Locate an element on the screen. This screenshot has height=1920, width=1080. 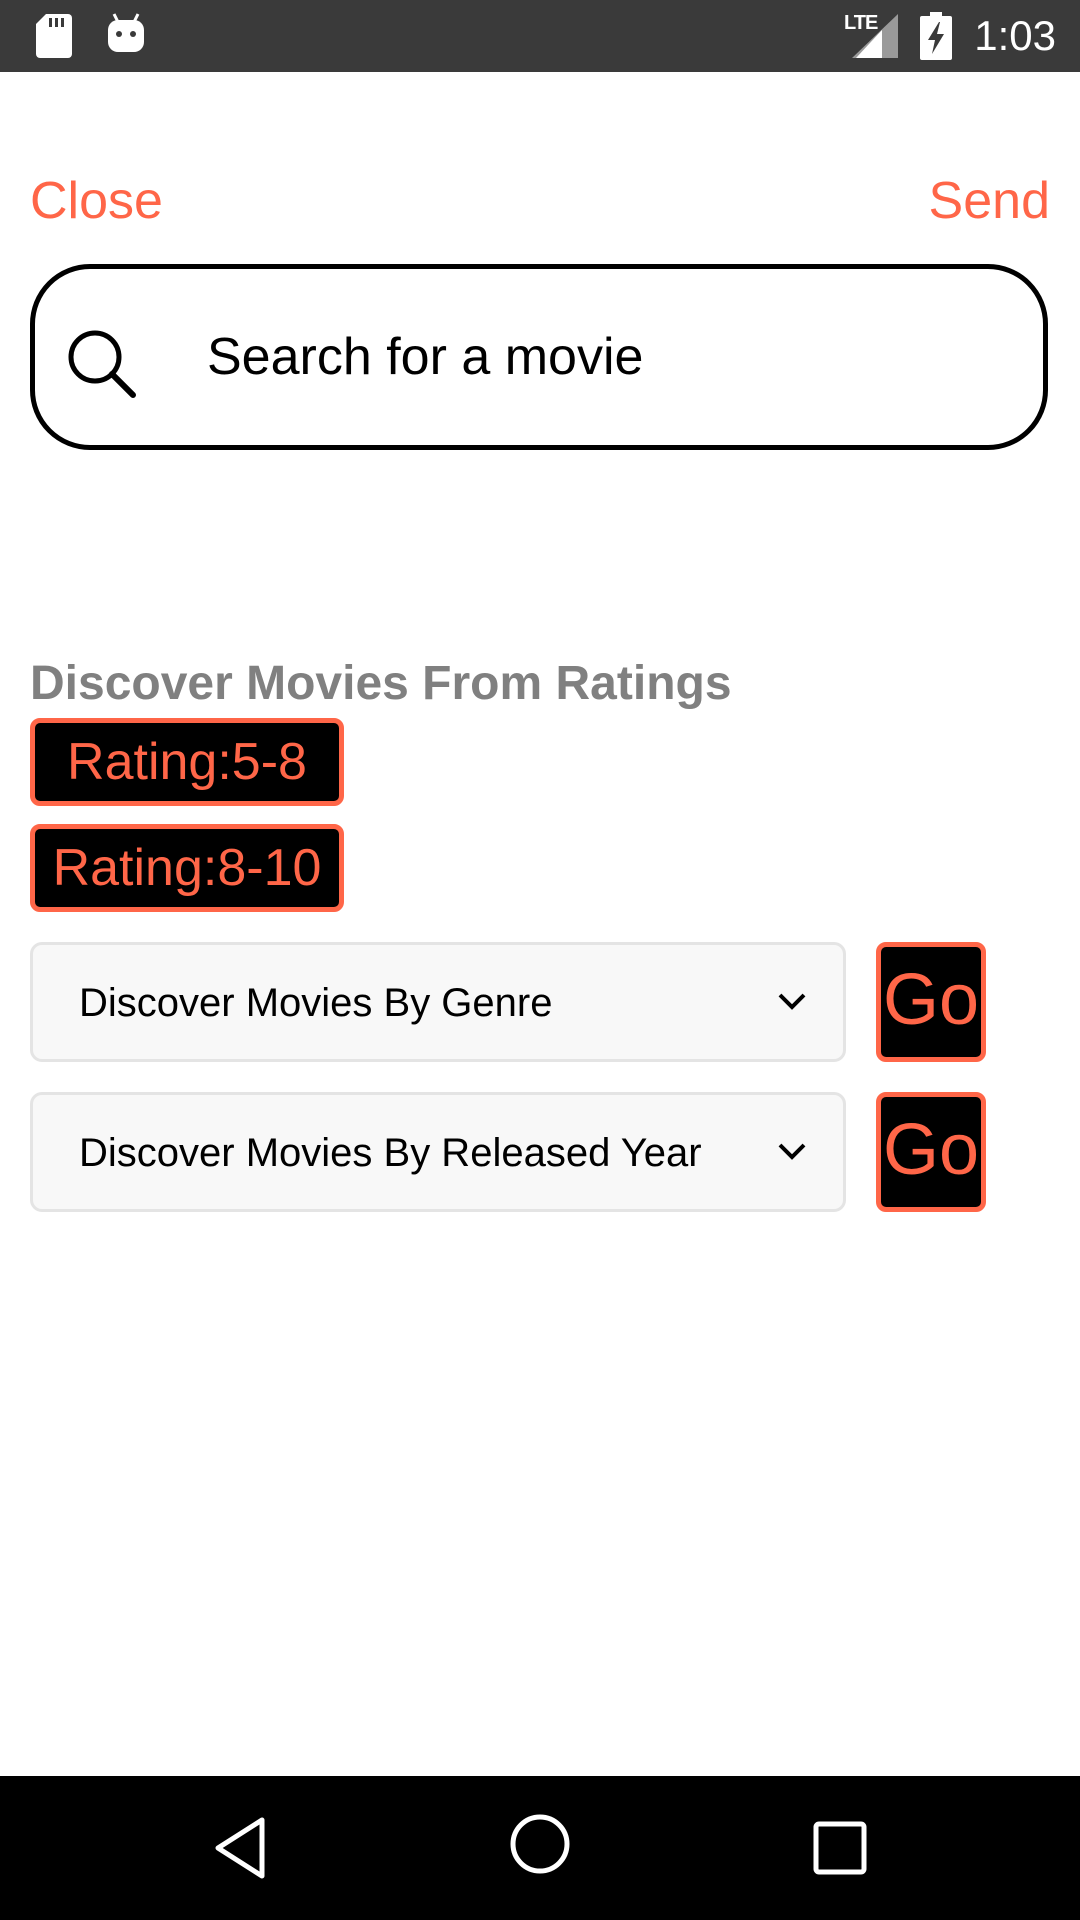
section-heading: Discover Movies From Ratings is located at coordinates (381, 683).